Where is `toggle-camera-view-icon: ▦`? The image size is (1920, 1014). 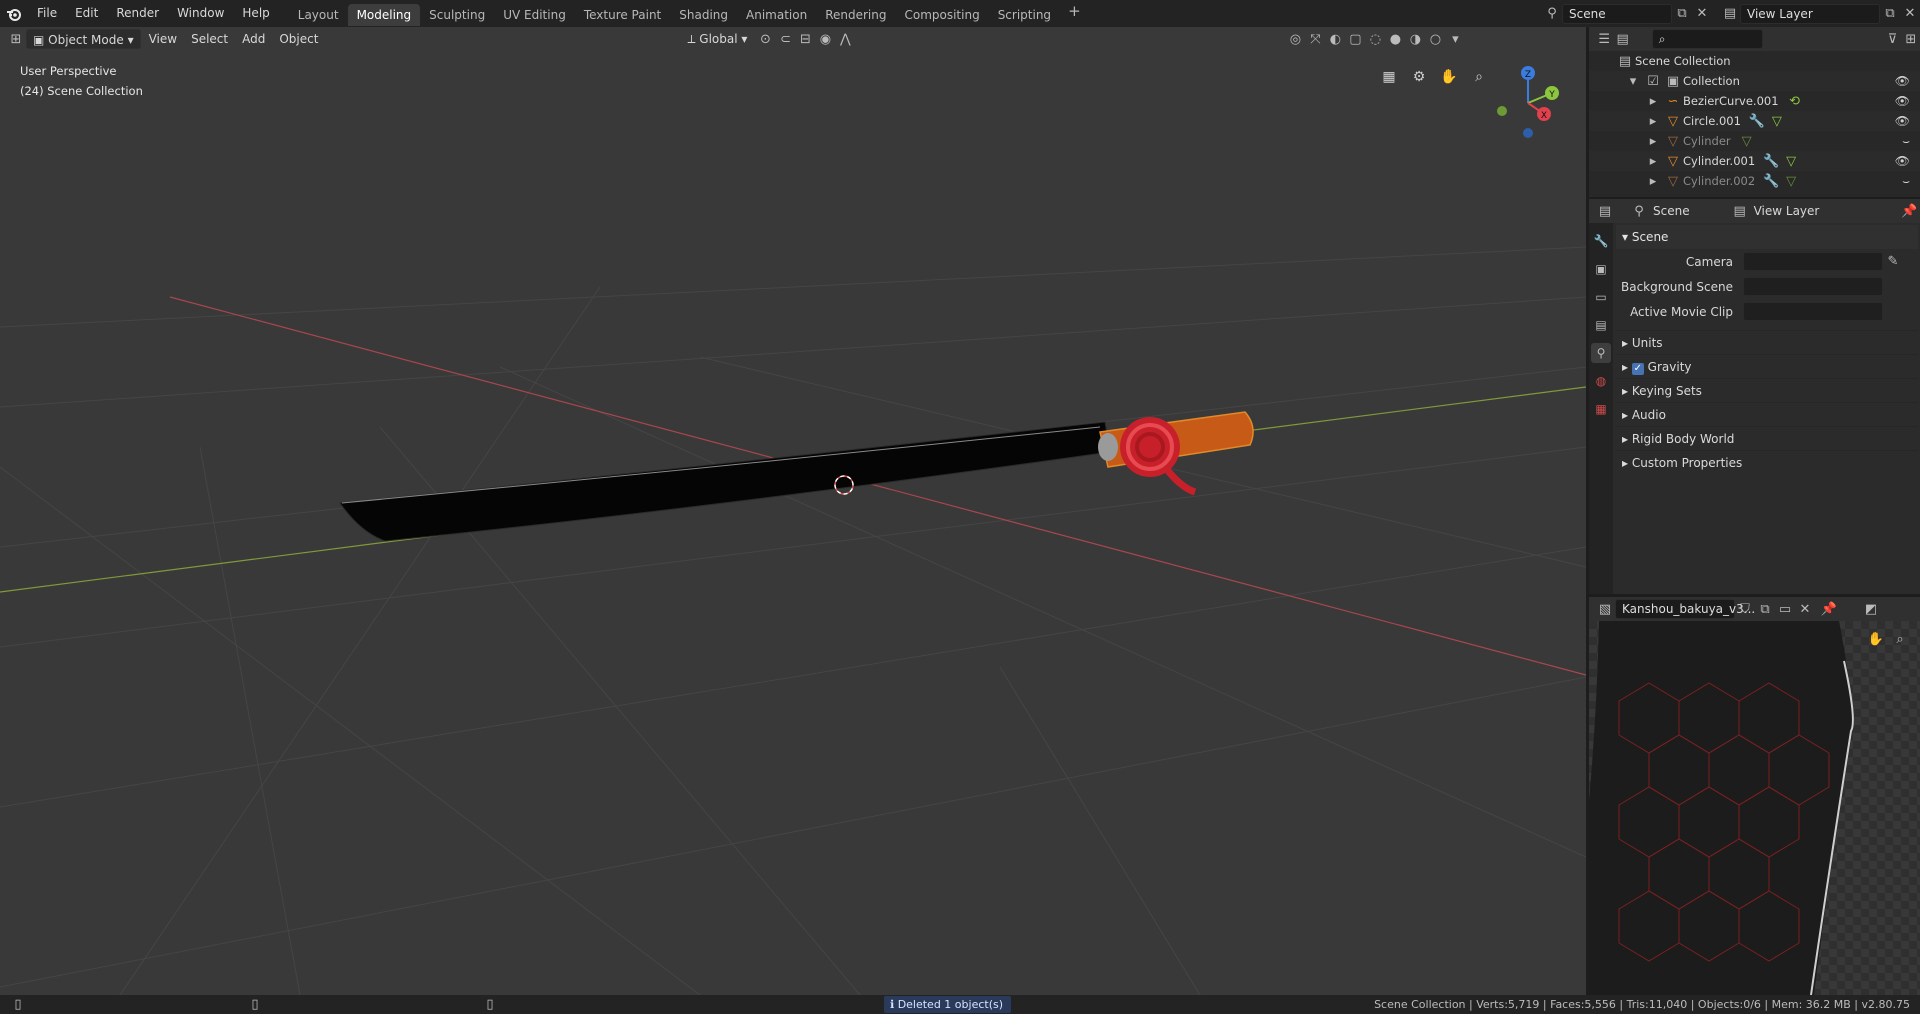
toggle-camera-view-icon: ▦ is located at coordinates (1389, 77).